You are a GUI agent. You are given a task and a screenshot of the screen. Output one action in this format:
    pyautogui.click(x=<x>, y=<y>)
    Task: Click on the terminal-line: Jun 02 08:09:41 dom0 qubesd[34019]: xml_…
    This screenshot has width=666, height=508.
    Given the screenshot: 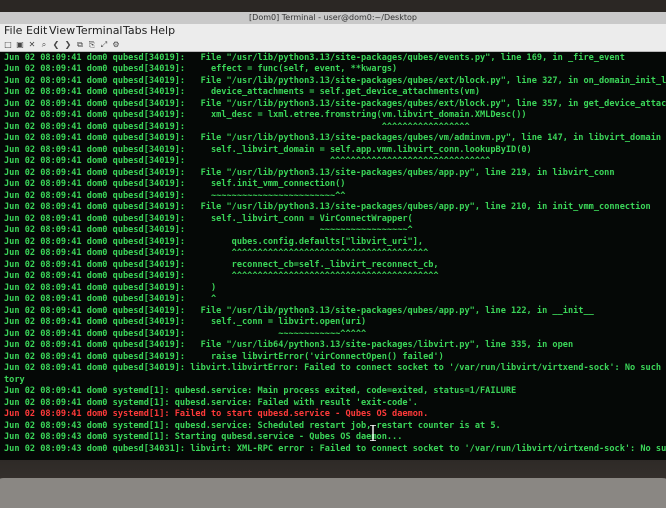 What is the action you would take?
    pyautogui.click(x=265, y=115)
    